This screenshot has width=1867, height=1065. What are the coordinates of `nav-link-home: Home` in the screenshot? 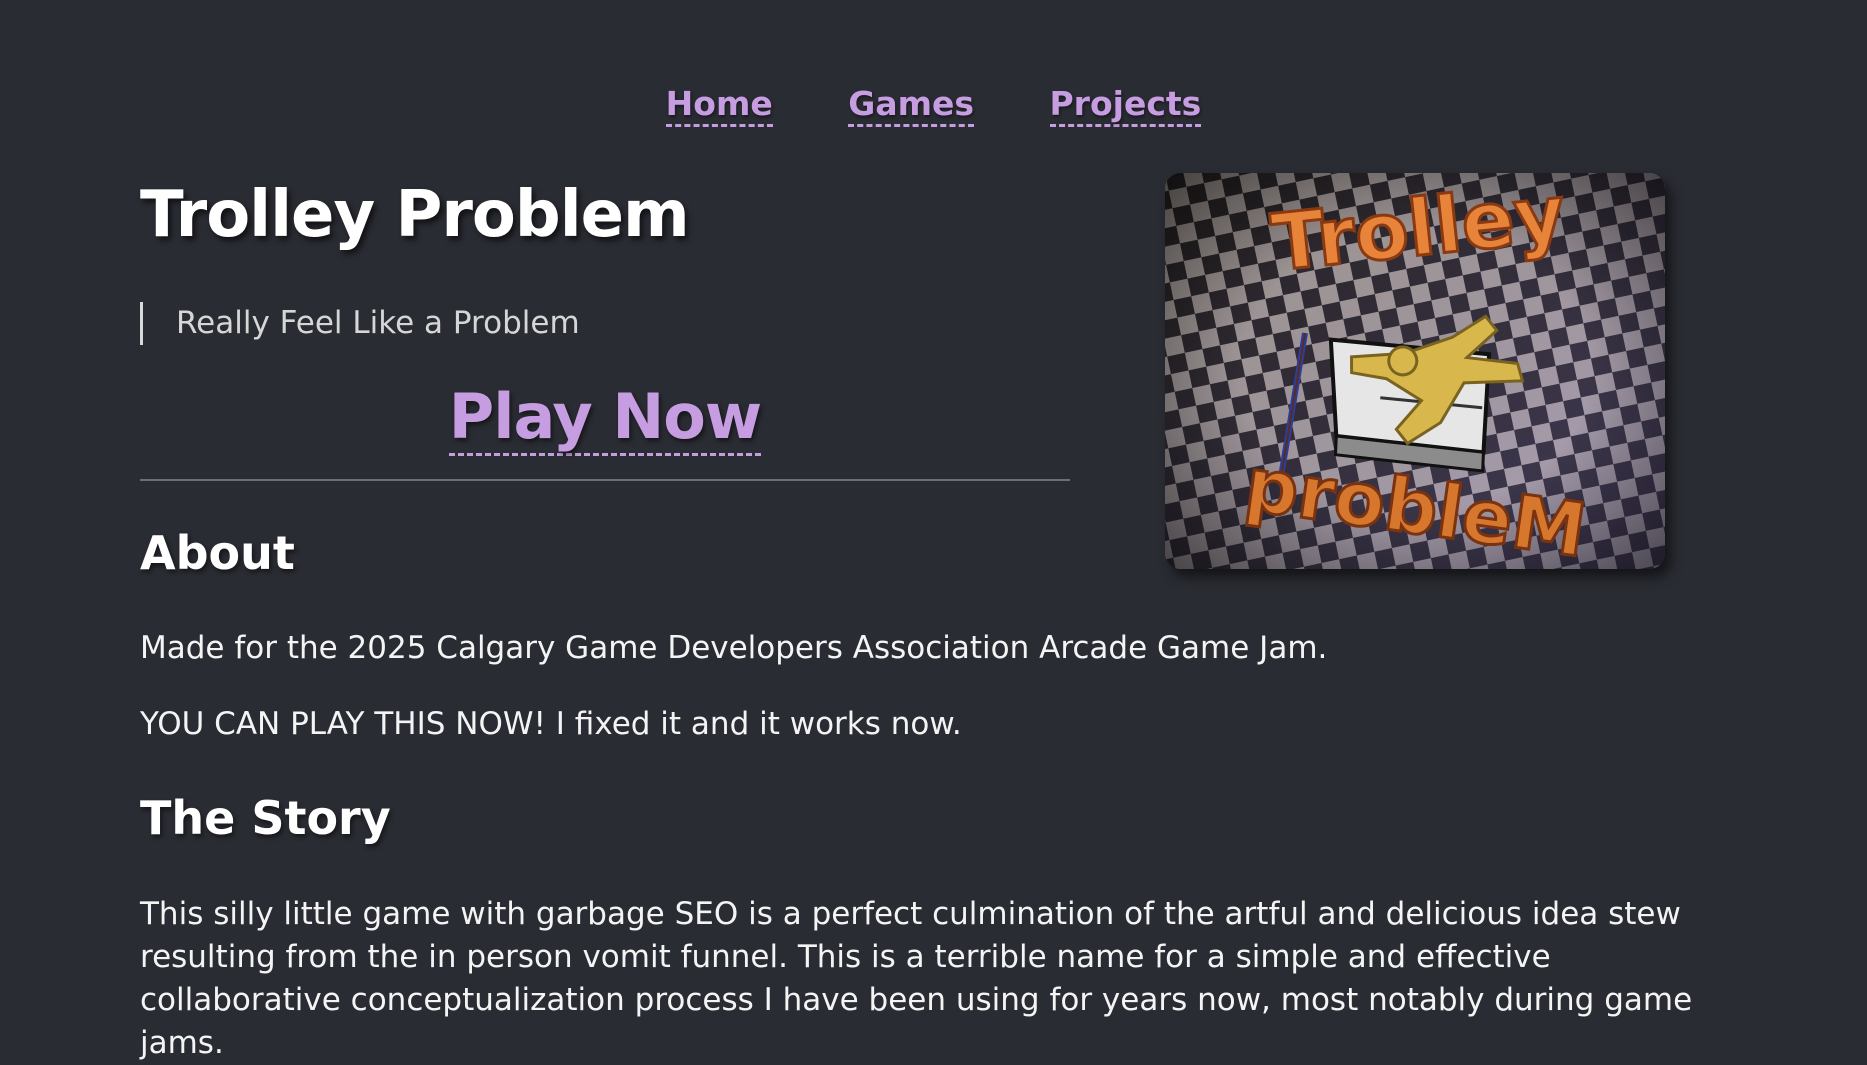 It's located at (719, 105).